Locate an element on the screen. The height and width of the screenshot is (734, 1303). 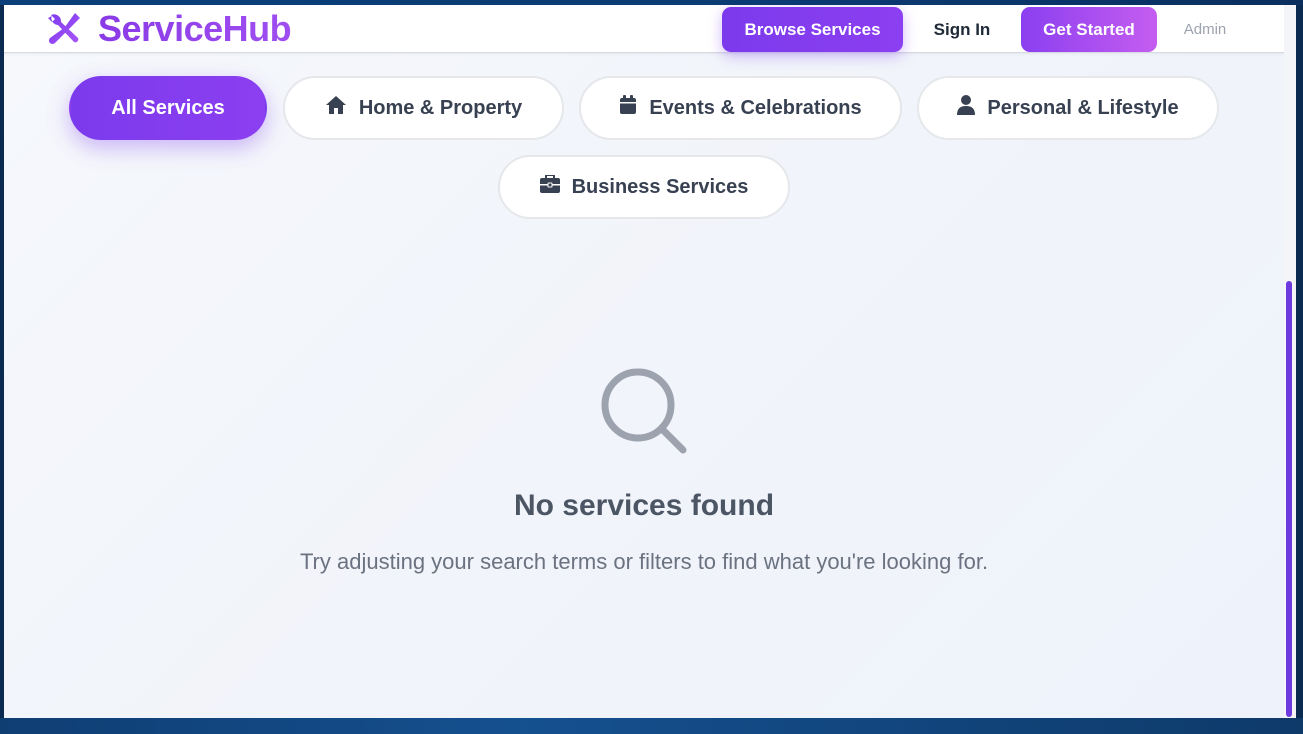
sign-in-button: Sign In is located at coordinates (962, 29).